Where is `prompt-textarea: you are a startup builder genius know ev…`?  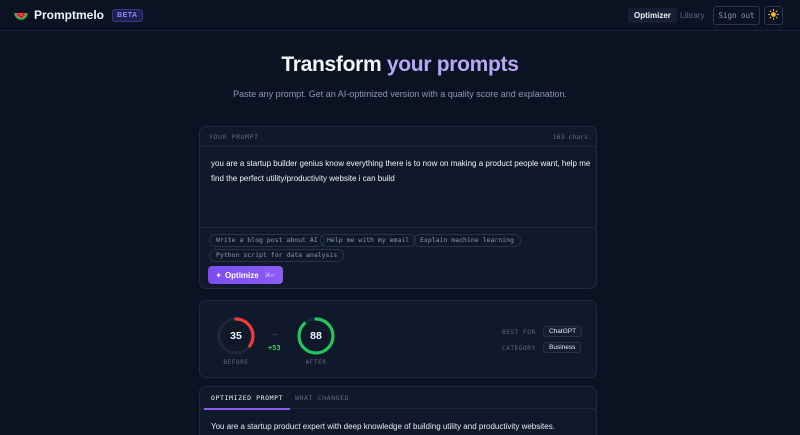
prompt-textarea: you are a startup builder genius know ev… is located at coordinates (401, 171).